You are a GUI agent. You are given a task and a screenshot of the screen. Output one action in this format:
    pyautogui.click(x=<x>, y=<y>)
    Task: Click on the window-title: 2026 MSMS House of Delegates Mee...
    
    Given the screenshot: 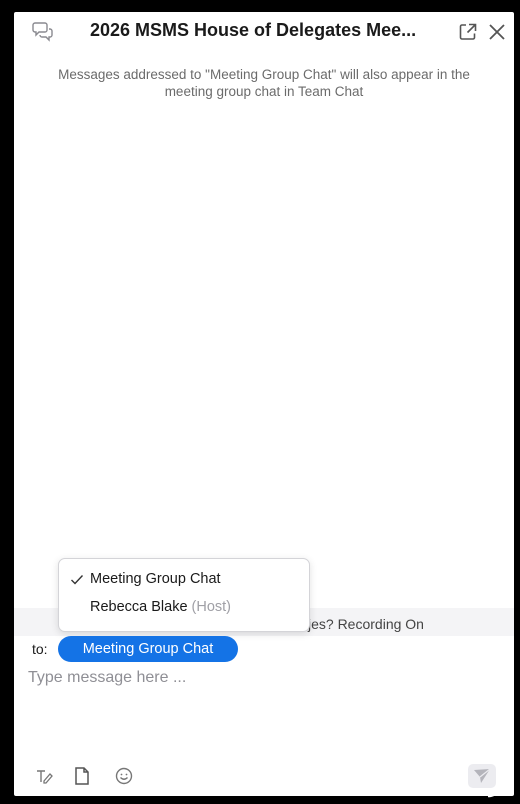 What is the action you would take?
    pyautogui.click(x=253, y=30)
    